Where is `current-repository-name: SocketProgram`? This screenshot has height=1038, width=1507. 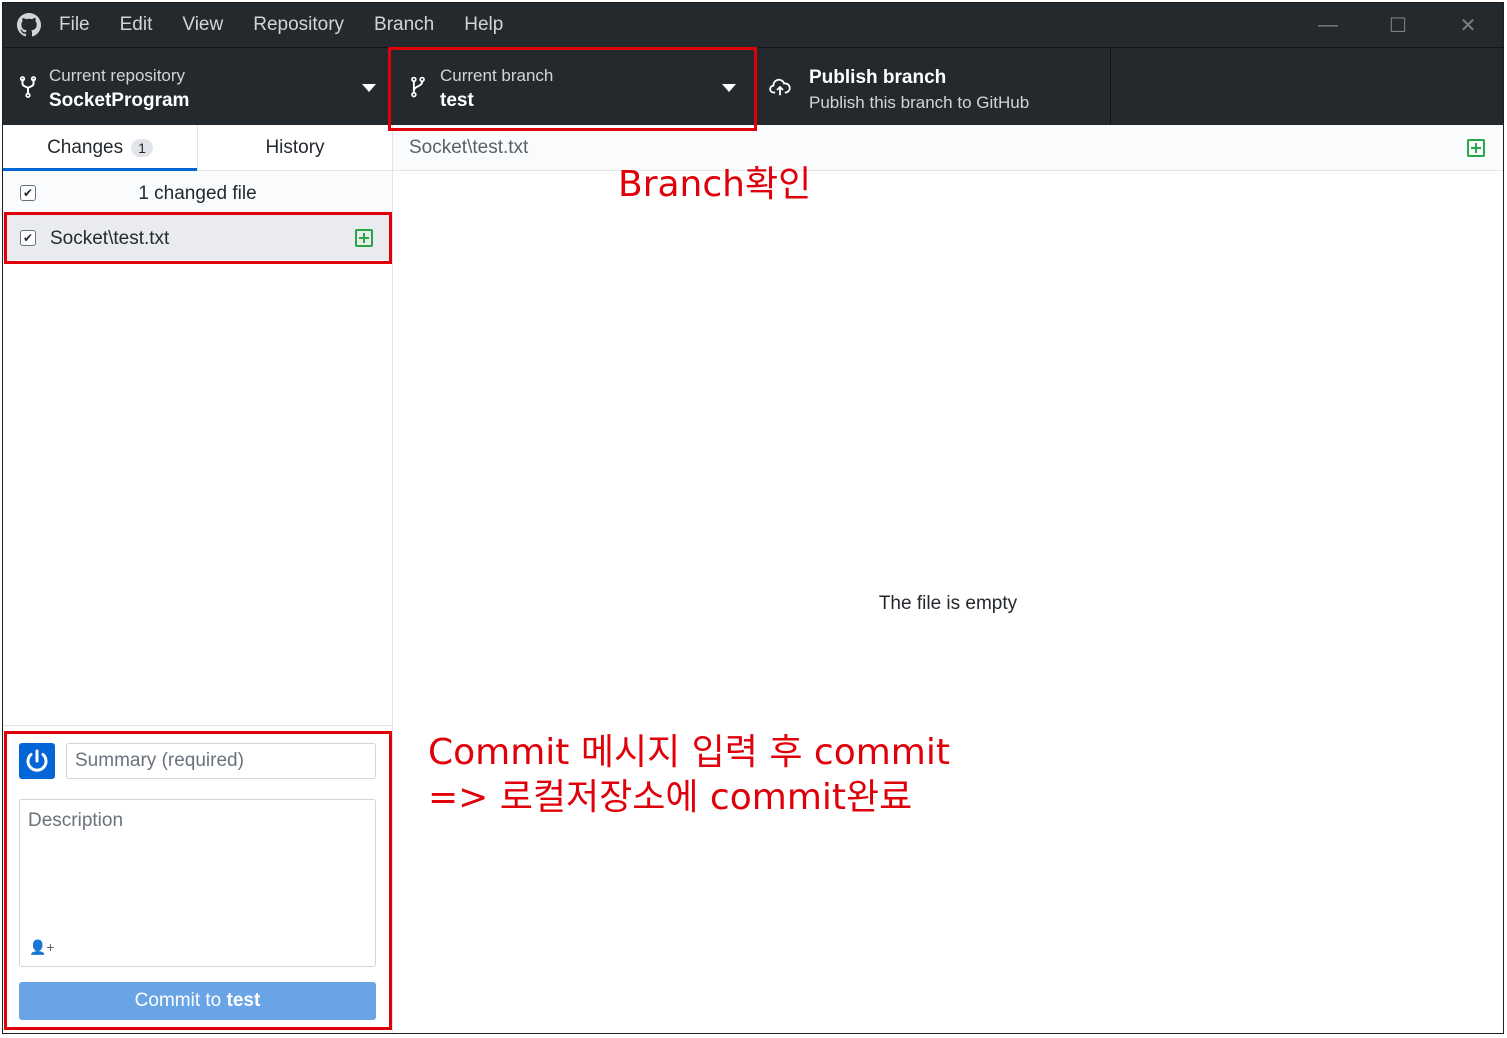
current-repository-name: SocketProgram is located at coordinates (119, 100).